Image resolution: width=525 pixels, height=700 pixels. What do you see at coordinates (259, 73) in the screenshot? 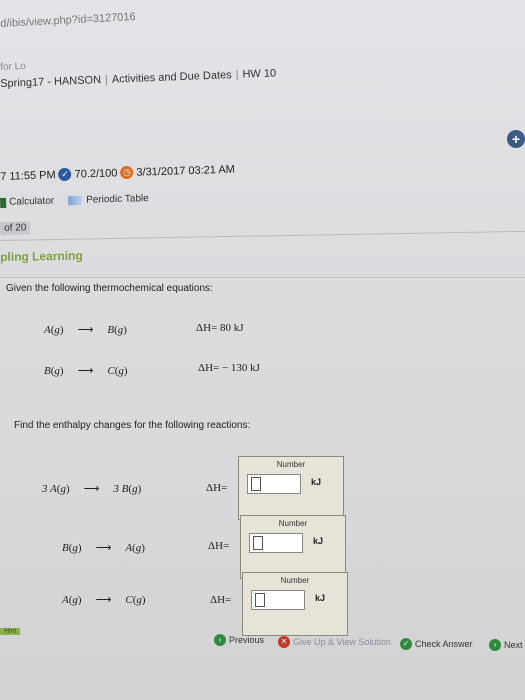
I see `breadcrumb-assignment: HW 10` at bounding box center [259, 73].